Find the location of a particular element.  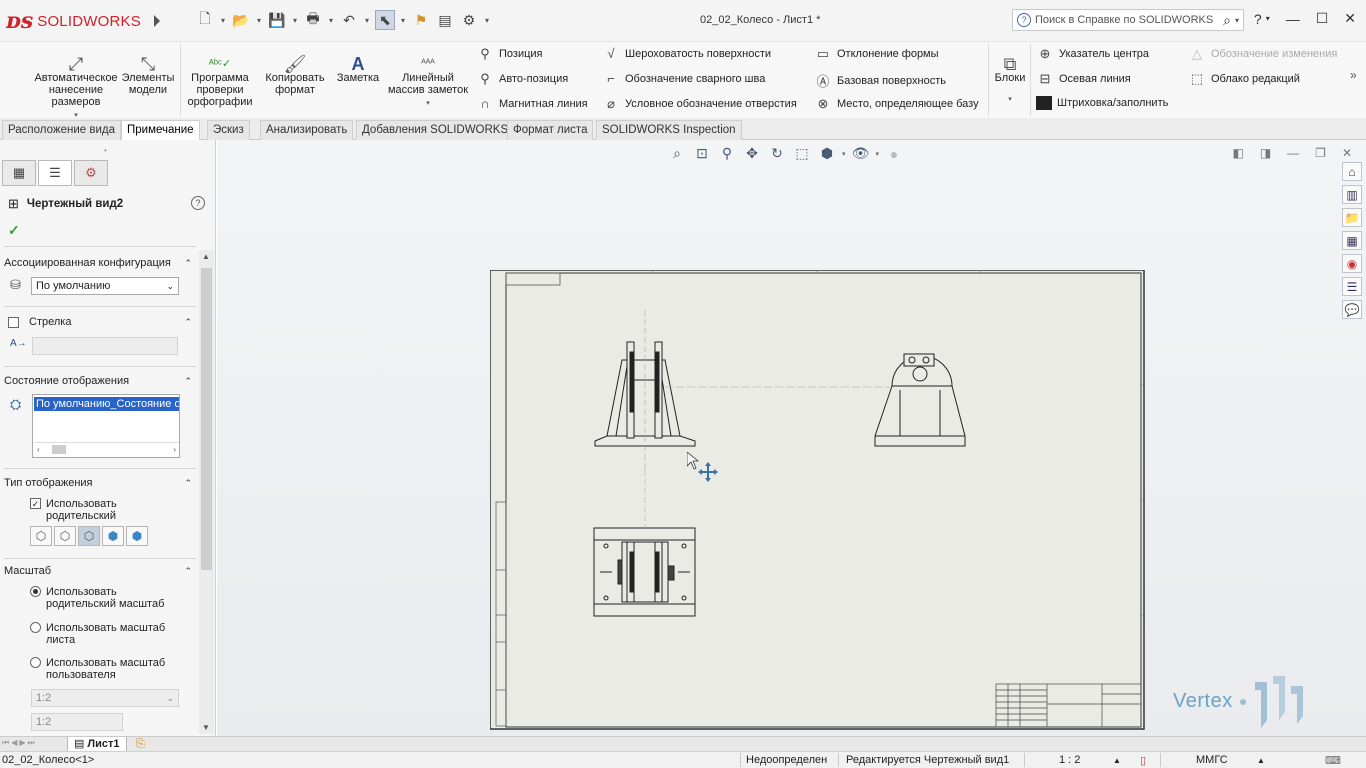

save-dropdown-icon: ▾ is located at coordinates (295, 20).